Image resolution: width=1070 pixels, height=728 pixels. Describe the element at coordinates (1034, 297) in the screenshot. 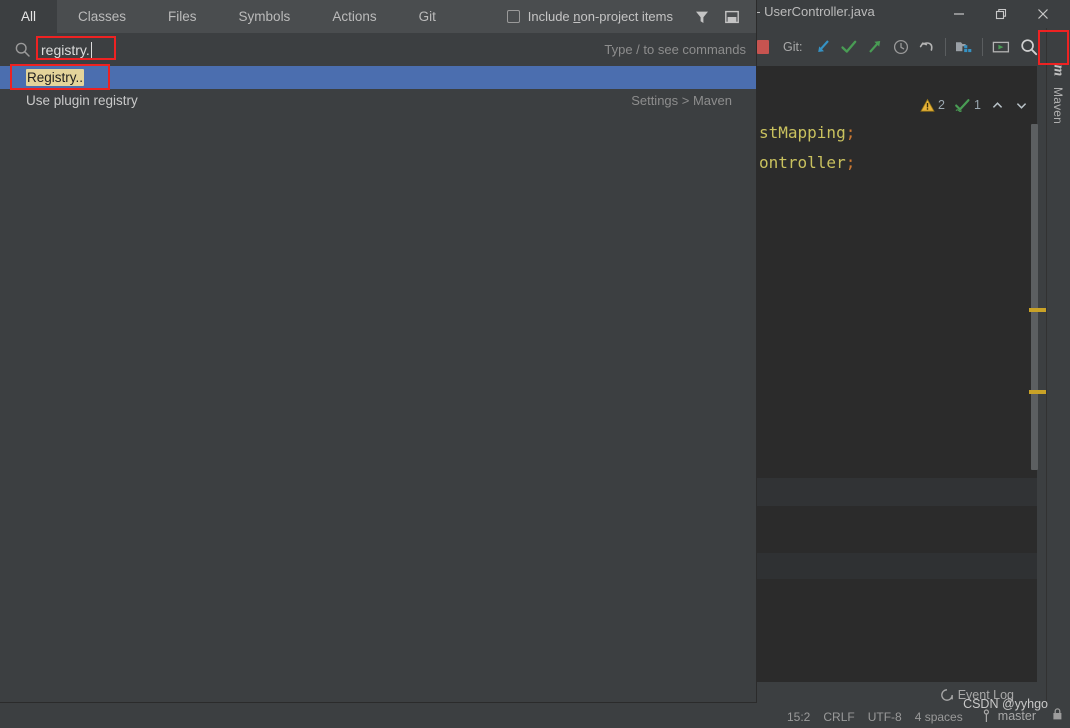

I see `editor-vertical-scrollbar` at that location.